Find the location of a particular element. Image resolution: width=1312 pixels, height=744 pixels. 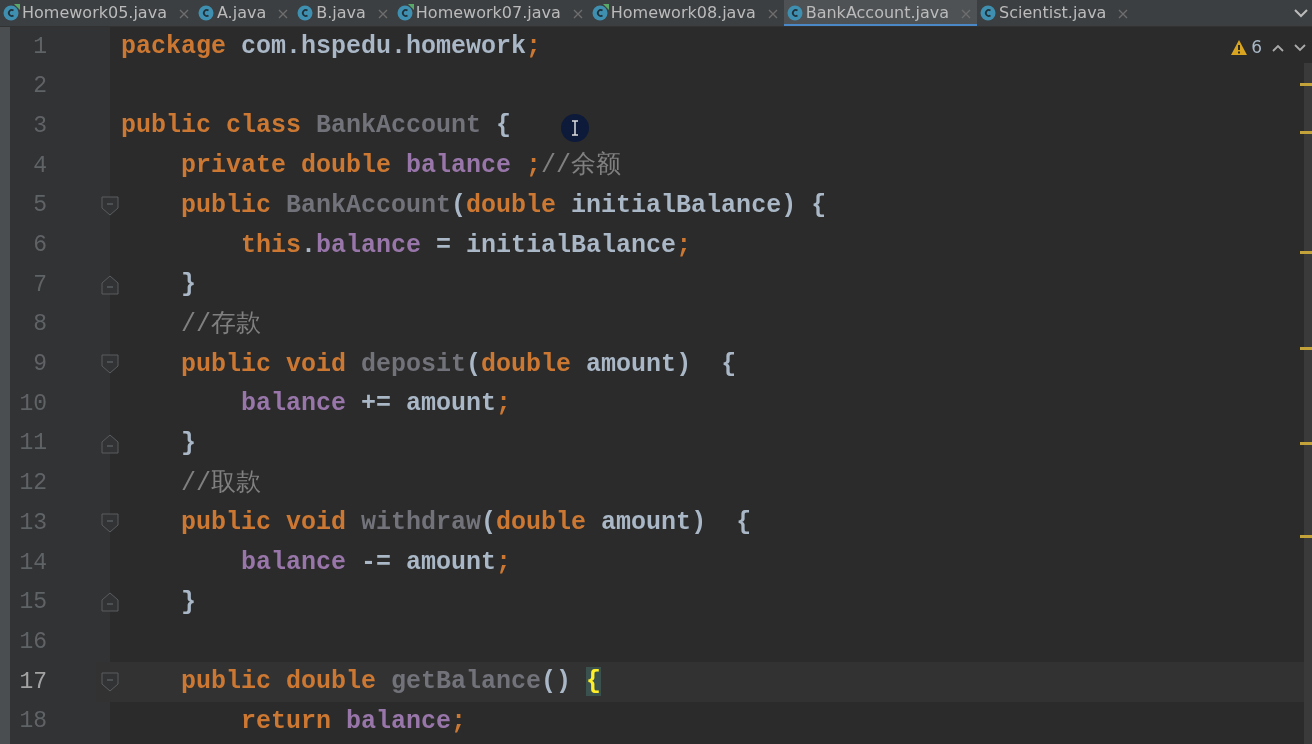

code-line: public BankAccount(double initialBalance) { is located at coordinates (503, 205).